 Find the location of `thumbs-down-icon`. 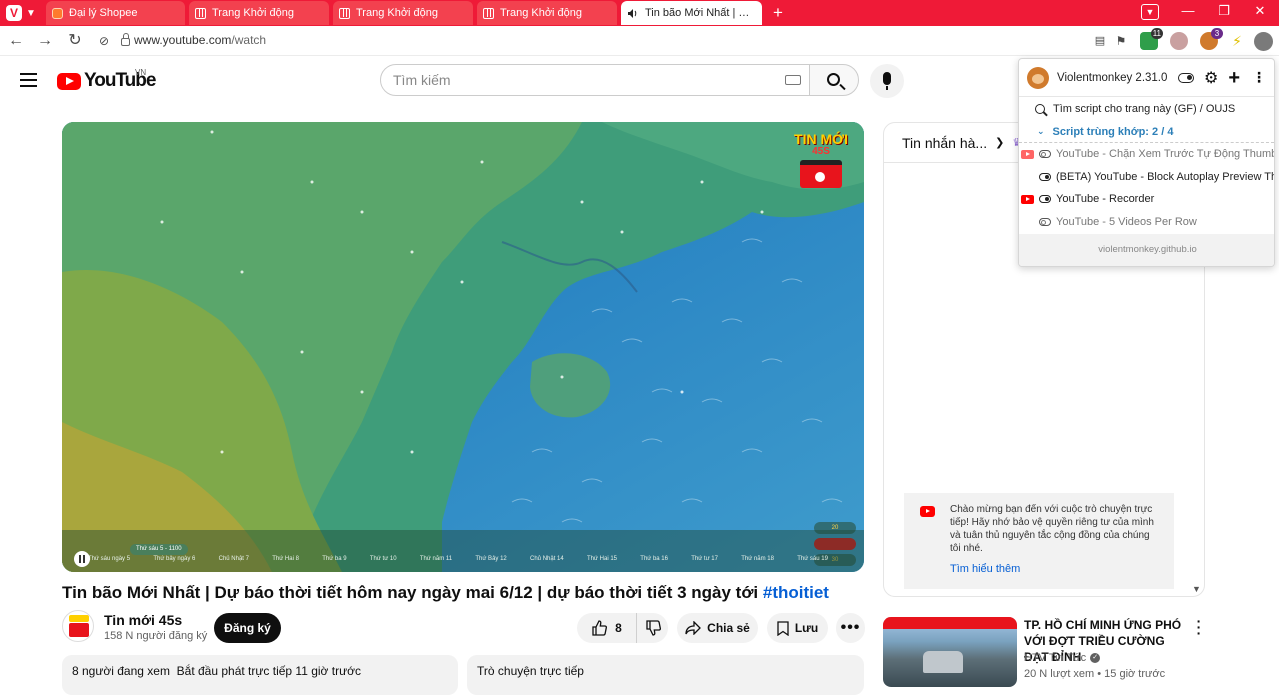

thumbs-down-icon is located at coordinates (653, 628).